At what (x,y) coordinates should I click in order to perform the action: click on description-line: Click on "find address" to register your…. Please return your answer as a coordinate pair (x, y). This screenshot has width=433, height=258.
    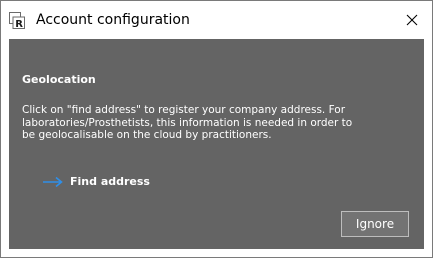
    Looking at the image, I should click on (184, 110).